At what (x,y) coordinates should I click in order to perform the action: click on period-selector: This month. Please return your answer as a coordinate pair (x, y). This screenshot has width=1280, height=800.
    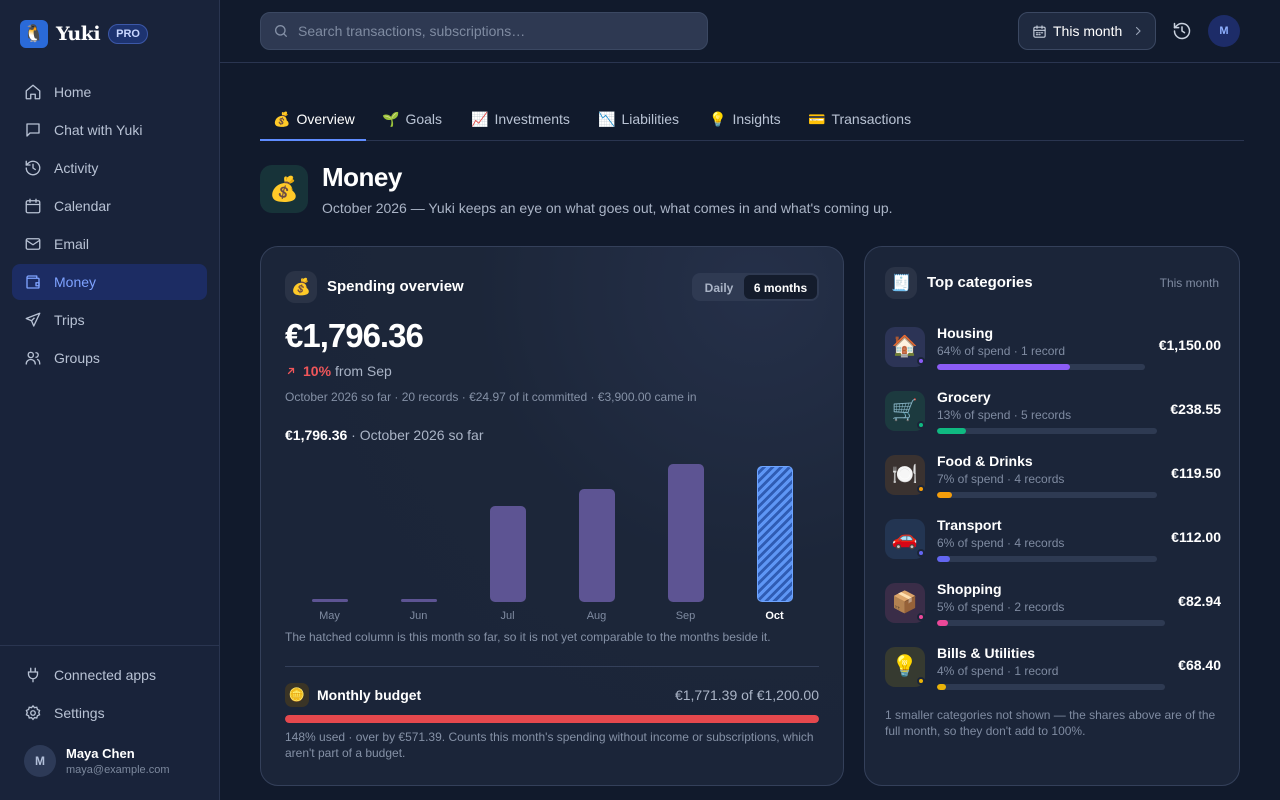
    Looking at the image, I should click on (1087, 31).